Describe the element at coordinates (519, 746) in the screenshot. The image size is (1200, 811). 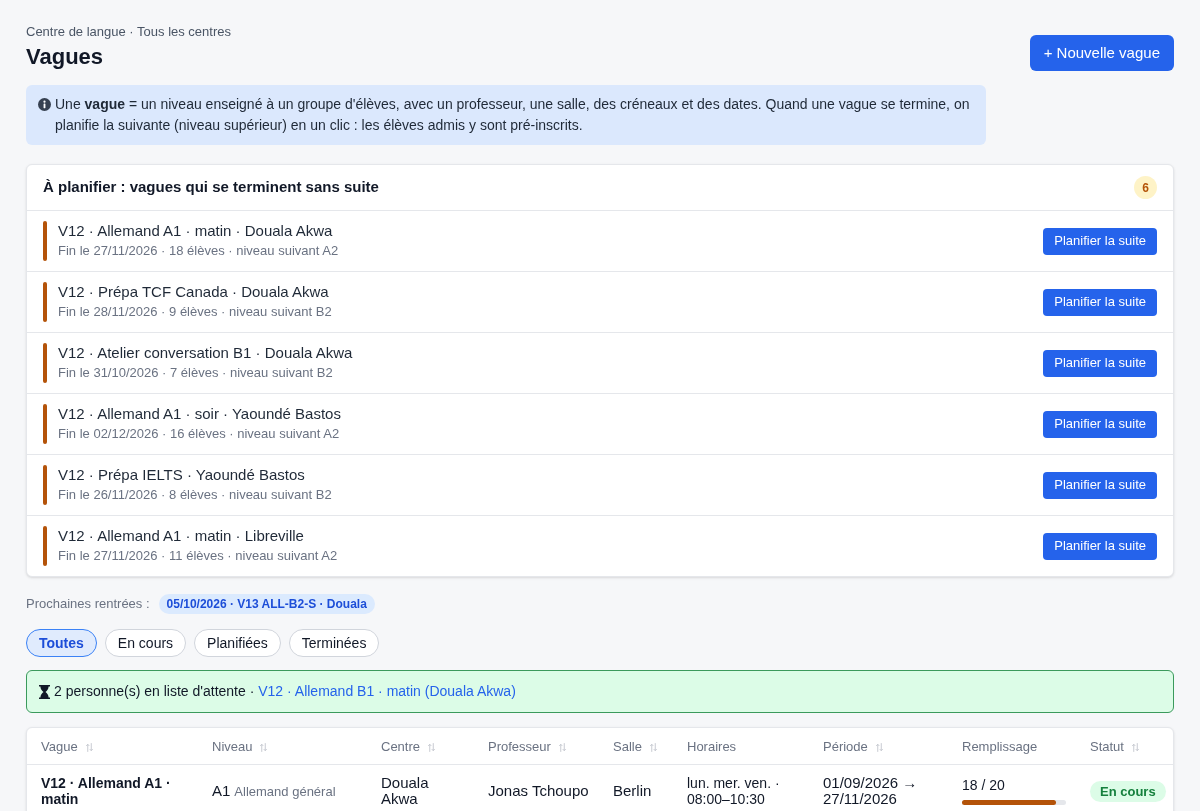
I see `column-header: Professeur` at that location.